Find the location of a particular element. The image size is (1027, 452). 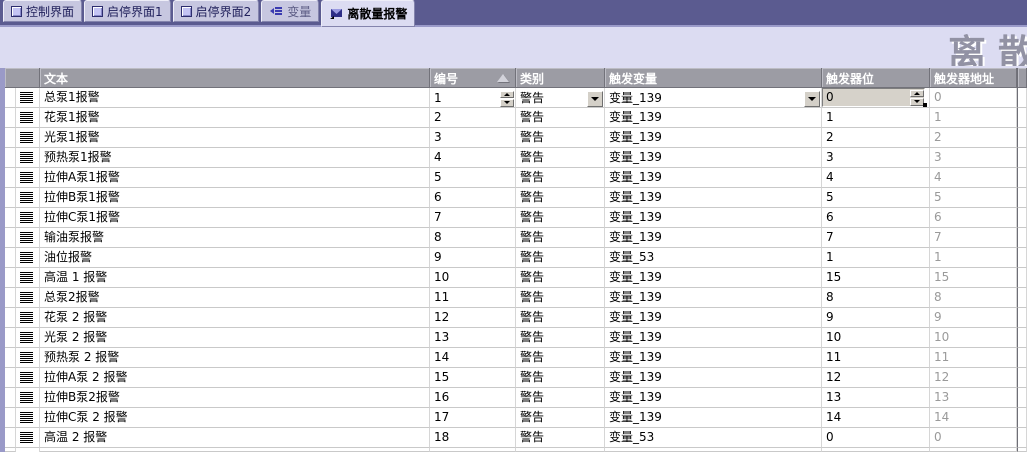

trigger-bit-cell: 8 is located at coordinates (876, 298).